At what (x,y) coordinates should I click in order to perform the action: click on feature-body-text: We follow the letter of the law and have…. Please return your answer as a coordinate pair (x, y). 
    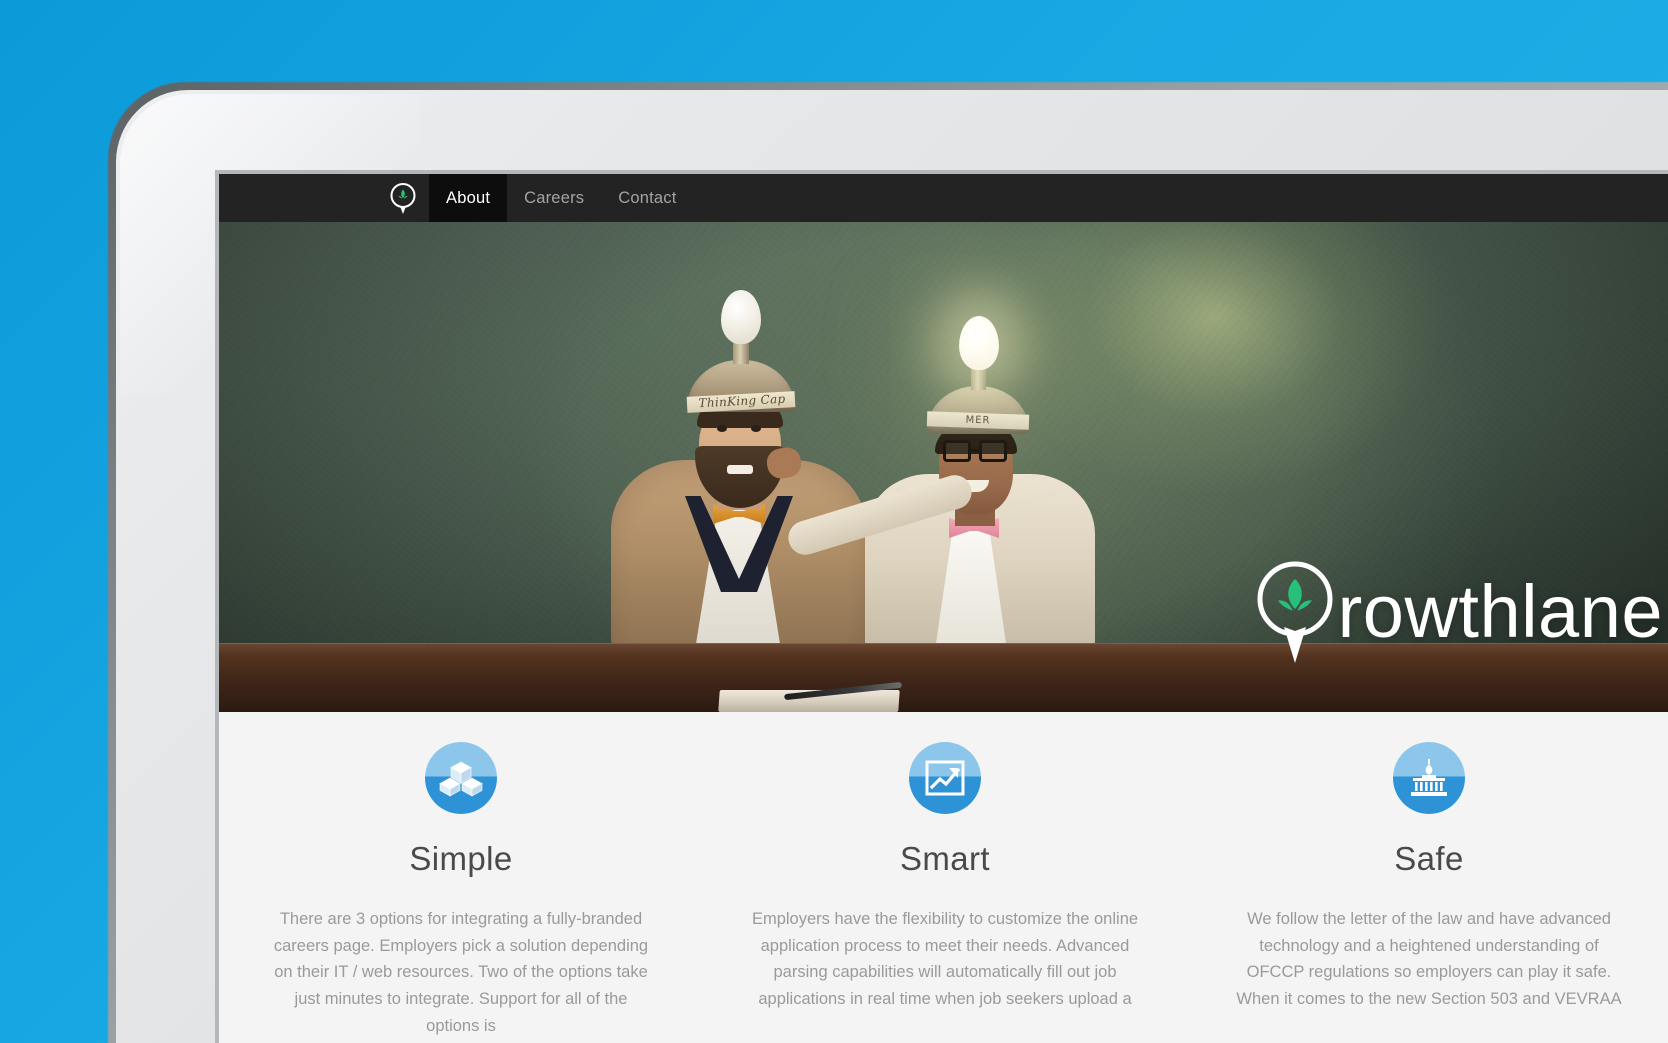
    Looking at the image, I should click on (1429, 959).